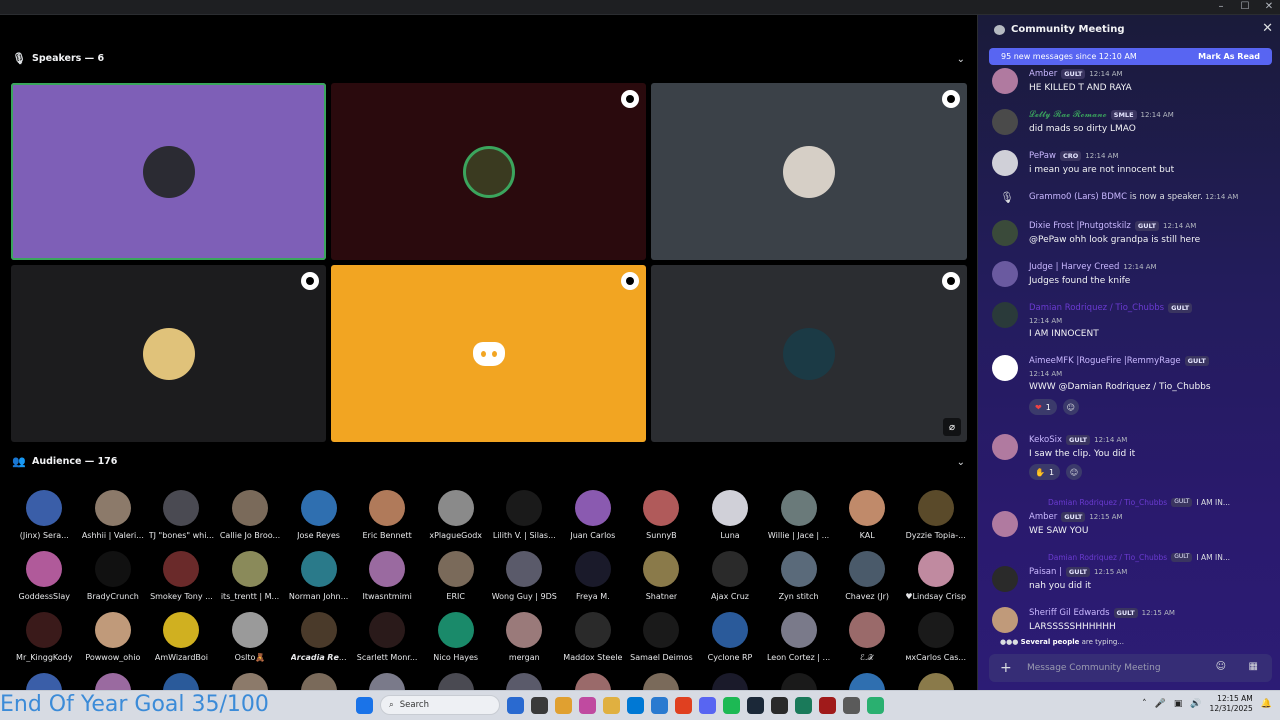 The height and width of the screenshot is (720, 1280). Describe the element at coordinates (113, 642) in the screenshot. I see `audience-member: Powwow_ohio` at that location.